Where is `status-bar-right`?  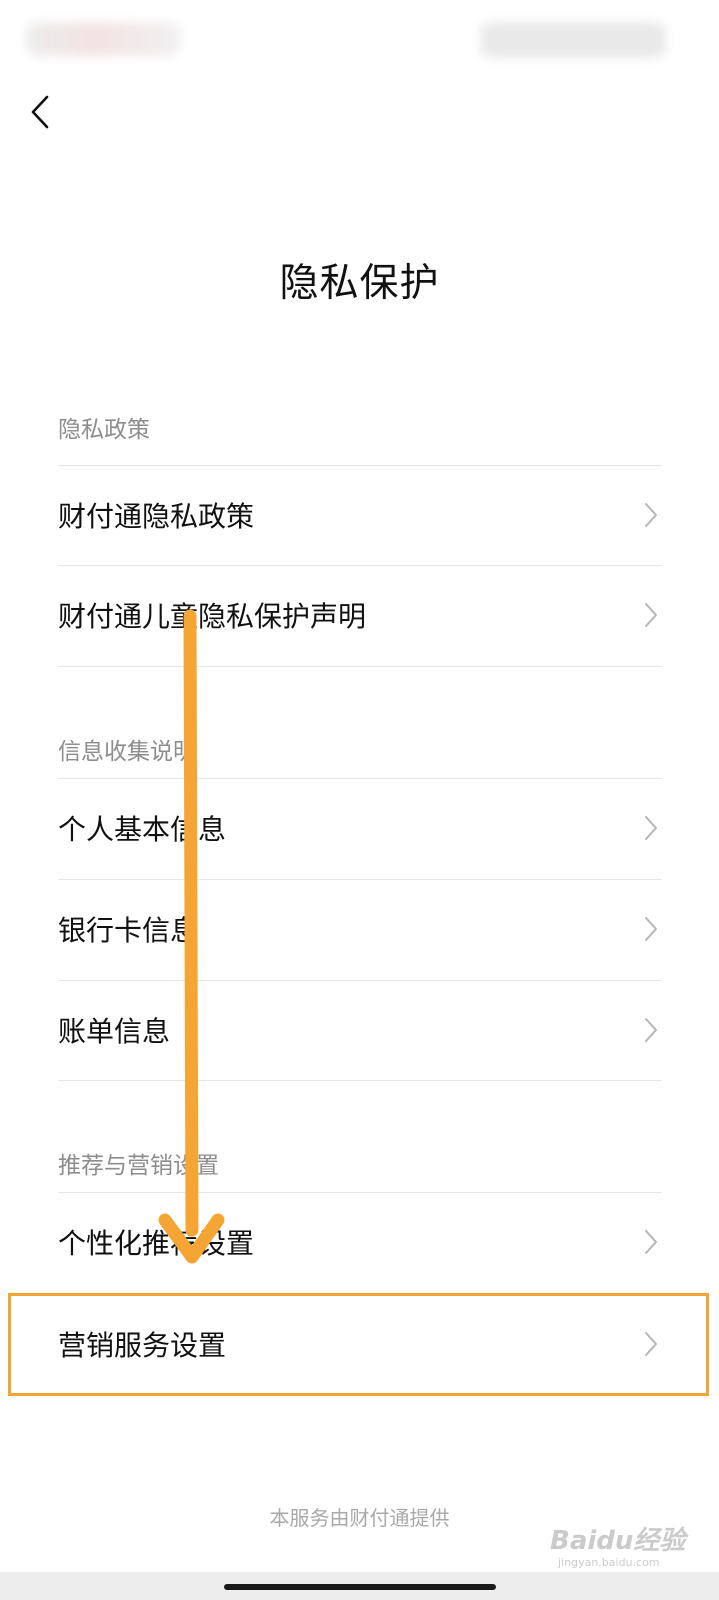 status-bar-right is located at coordinates (573, 40).